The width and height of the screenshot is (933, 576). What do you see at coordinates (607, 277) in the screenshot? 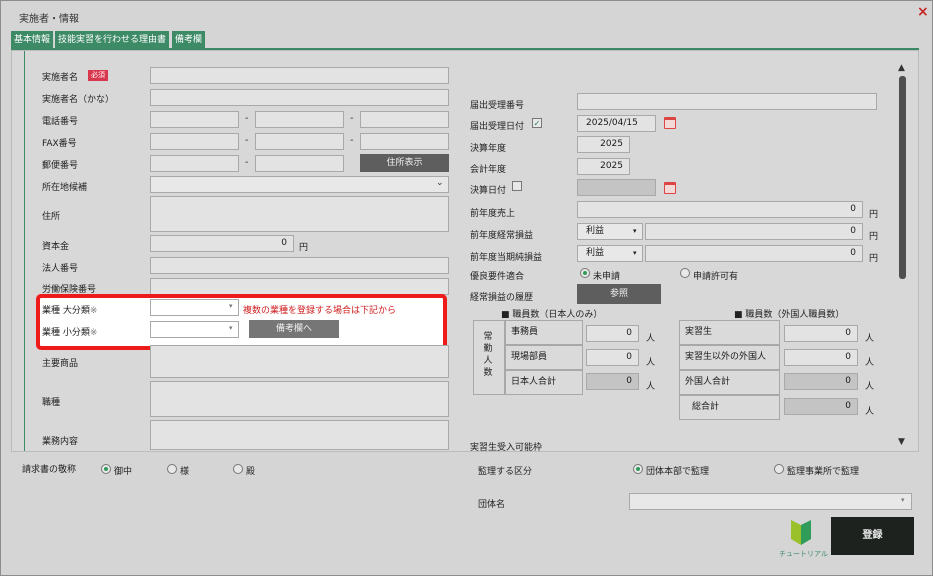
I see `label-not-applied: 未申請` at bounding box center [607, 277].